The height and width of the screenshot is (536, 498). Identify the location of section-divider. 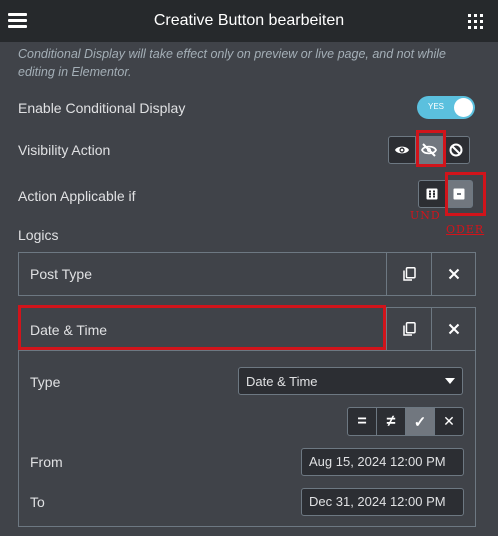
(247, 350).